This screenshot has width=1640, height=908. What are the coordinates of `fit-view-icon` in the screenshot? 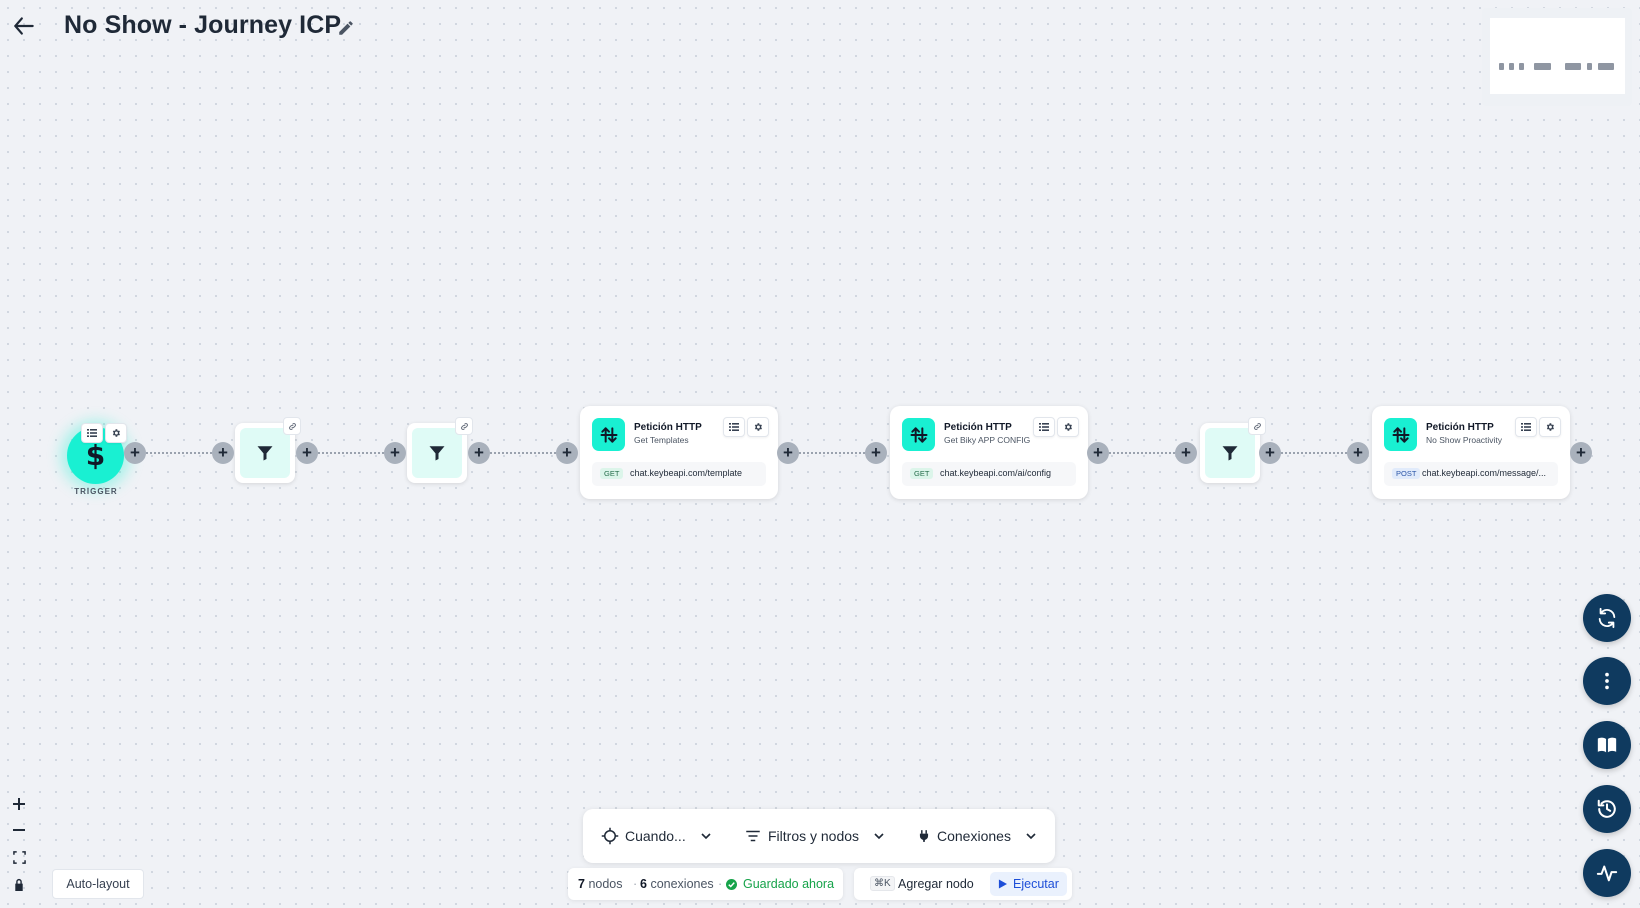 It's located at (19, 857).